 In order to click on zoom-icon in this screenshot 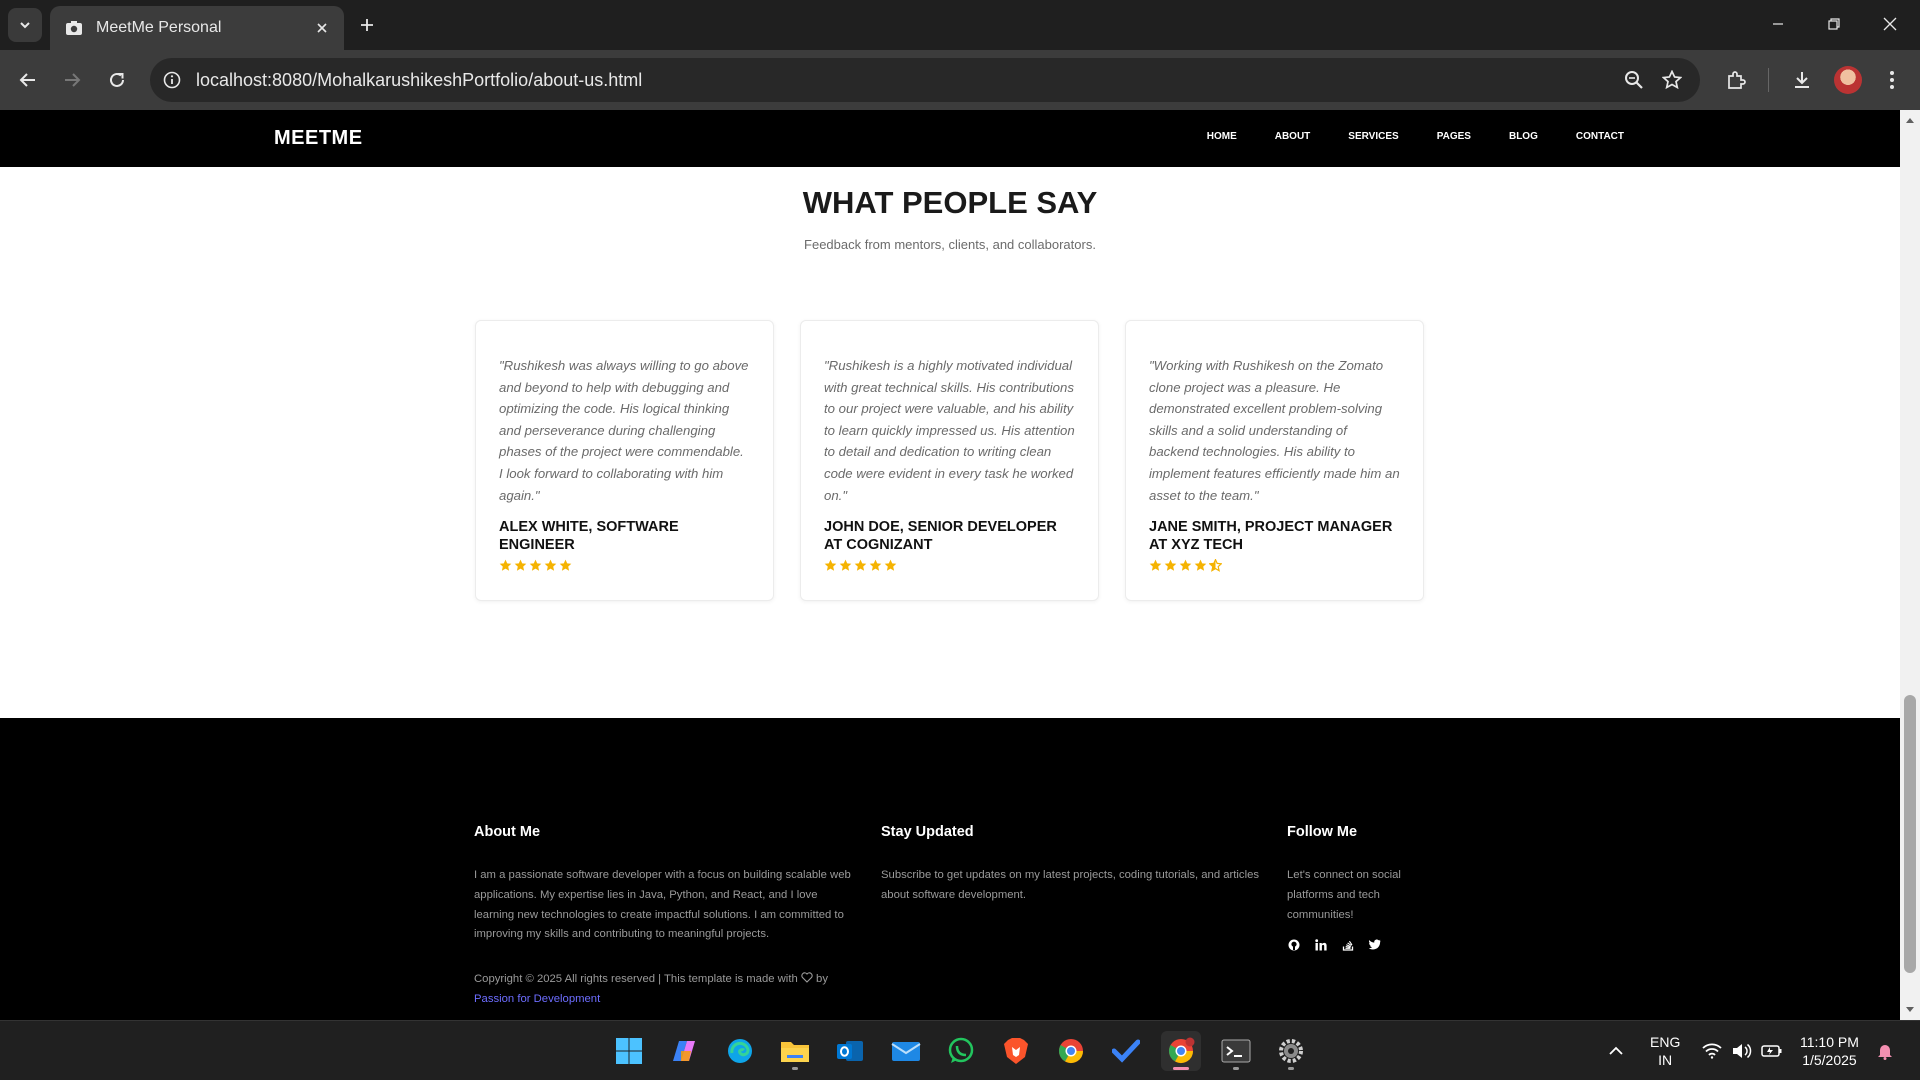, I will do `click(1634, 80)`.